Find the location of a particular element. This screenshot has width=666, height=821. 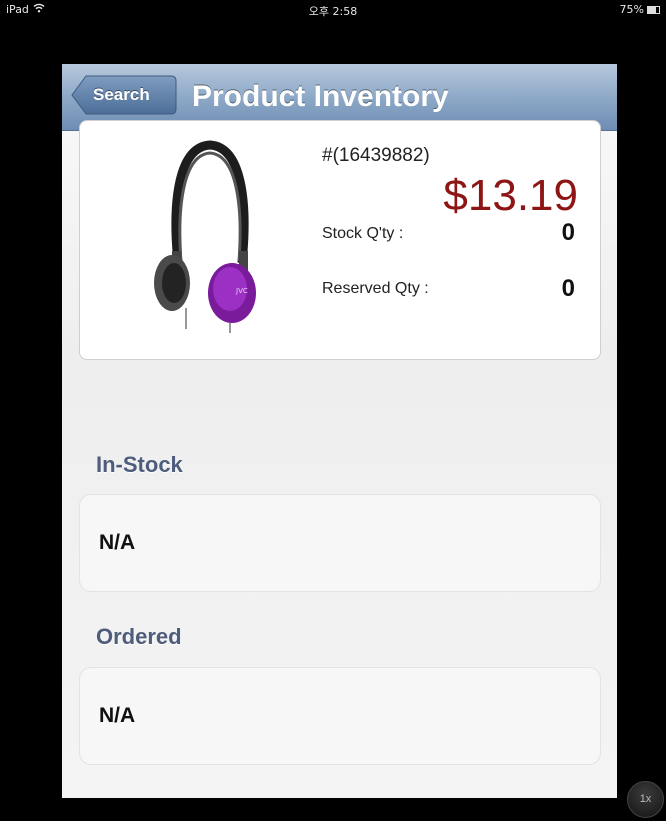

svg-text: JVC is located at coordinates (241, 291).